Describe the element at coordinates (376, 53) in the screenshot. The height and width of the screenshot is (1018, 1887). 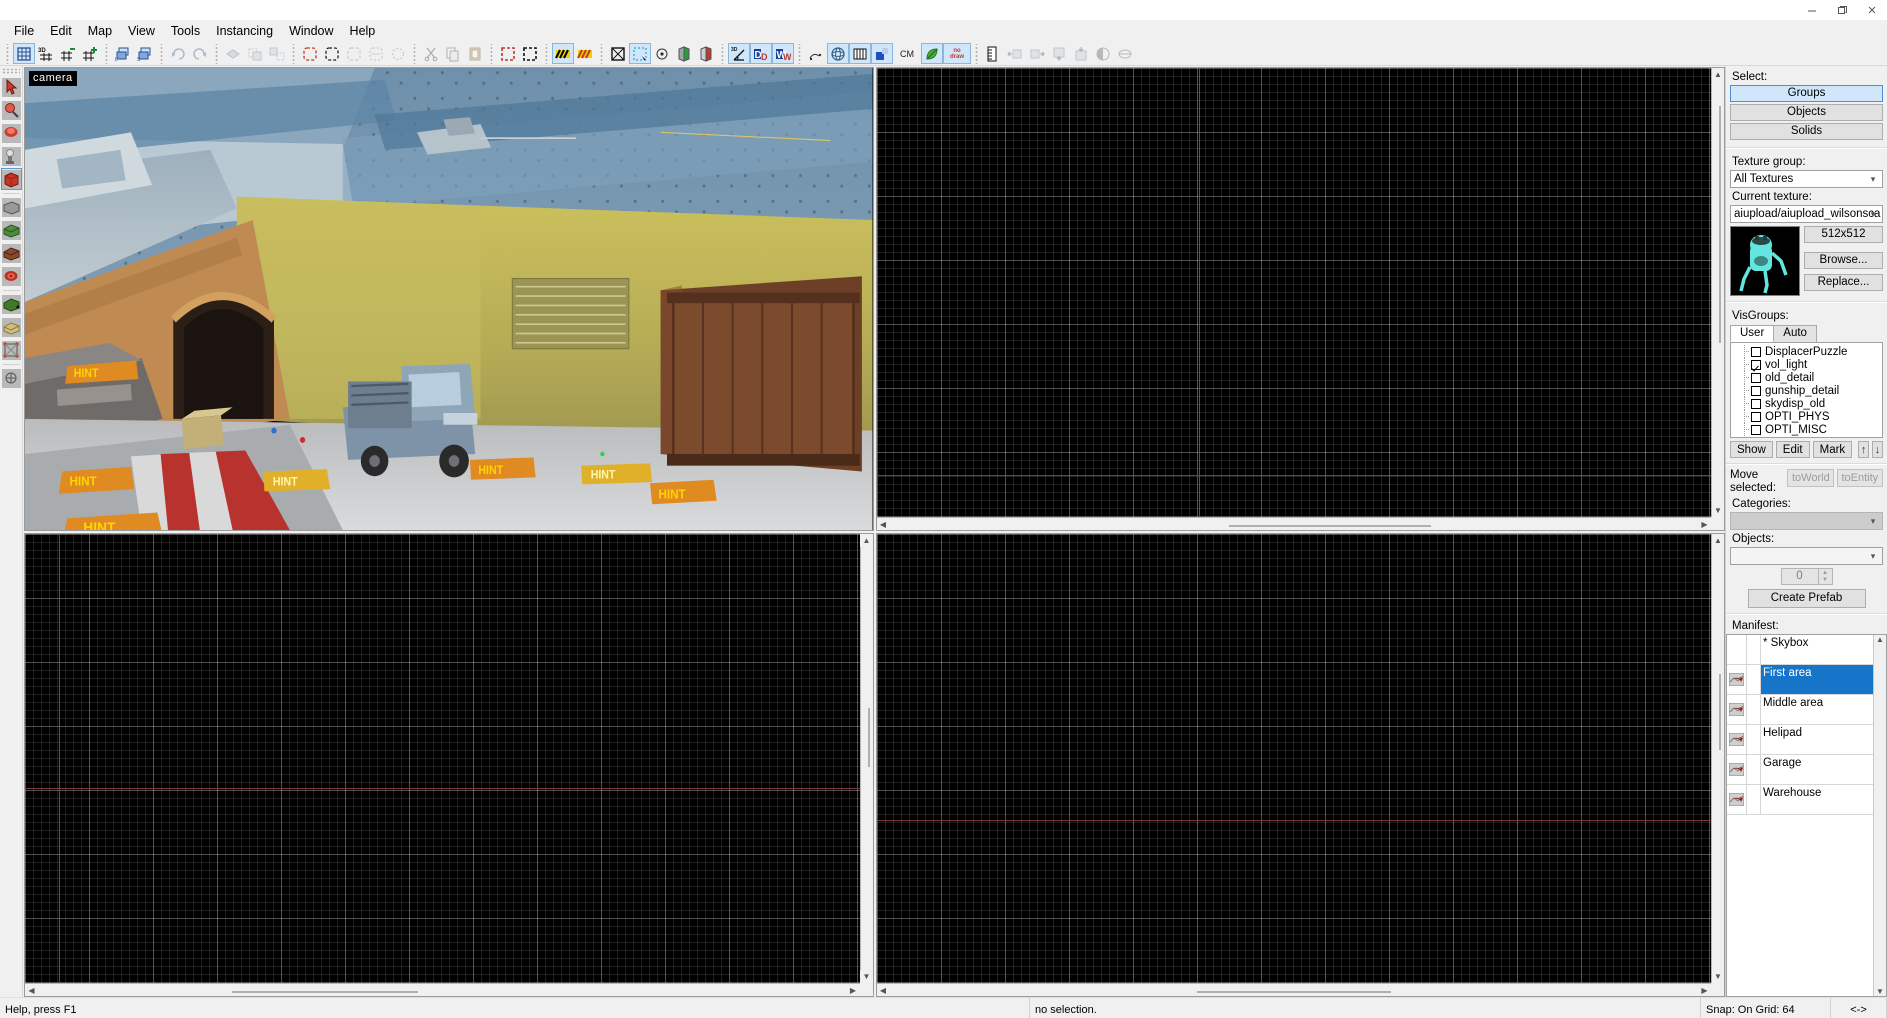
I see `ignore-groups-icon` at that location.